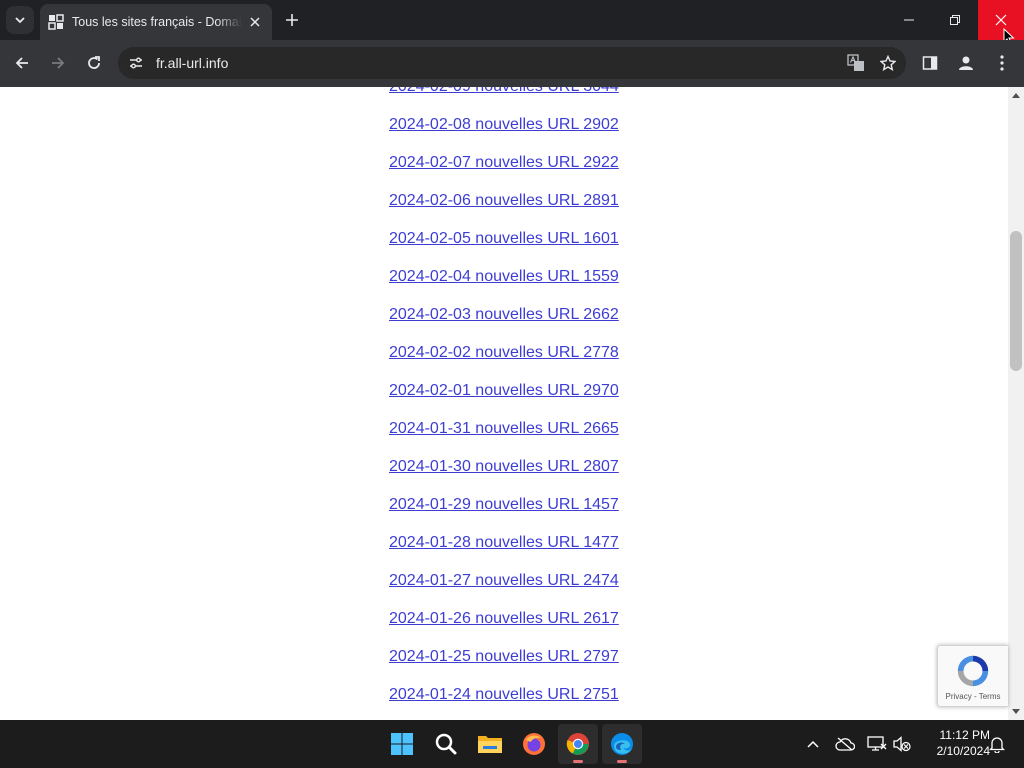 The height and width of the screenshot is (768, 1024). Describe the element at coordinates (499, 63) in the screenshot. I see `url-text: fr.all-url.info` at that location.